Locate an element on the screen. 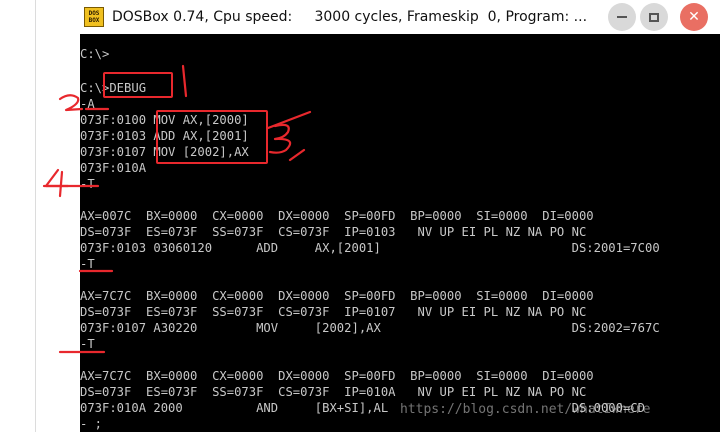 The image size is (720, 432). annotation-mark-three is located at coordinates (280, 138).